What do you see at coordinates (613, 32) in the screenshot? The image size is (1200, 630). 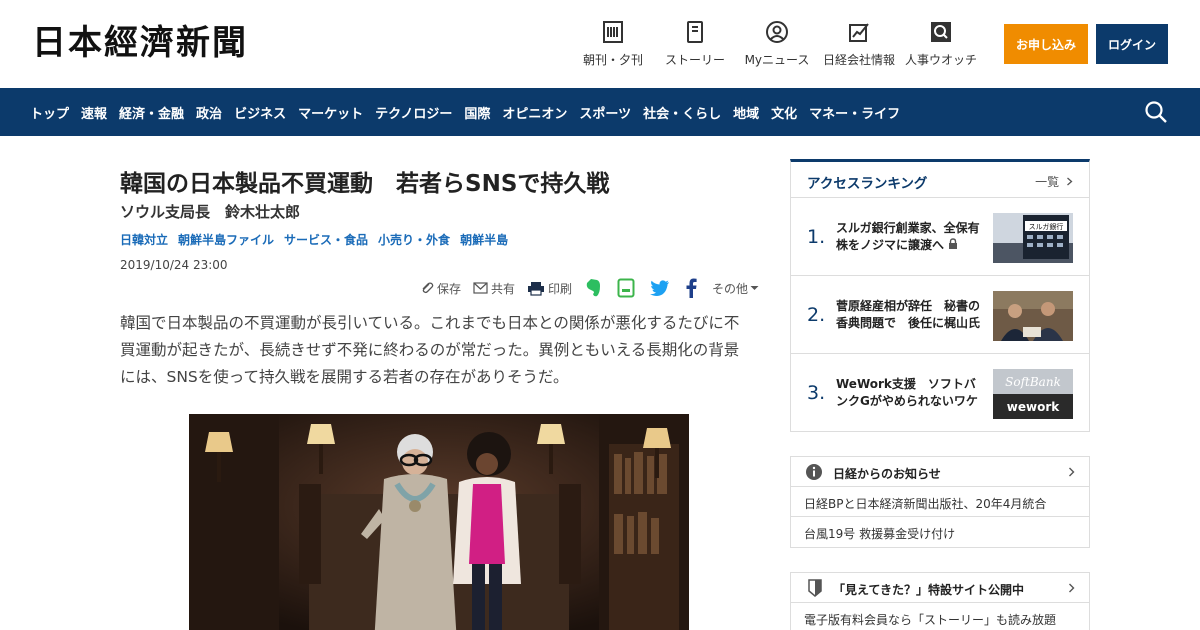 I see `newspaper-icon` at bounding box center [613, 32].